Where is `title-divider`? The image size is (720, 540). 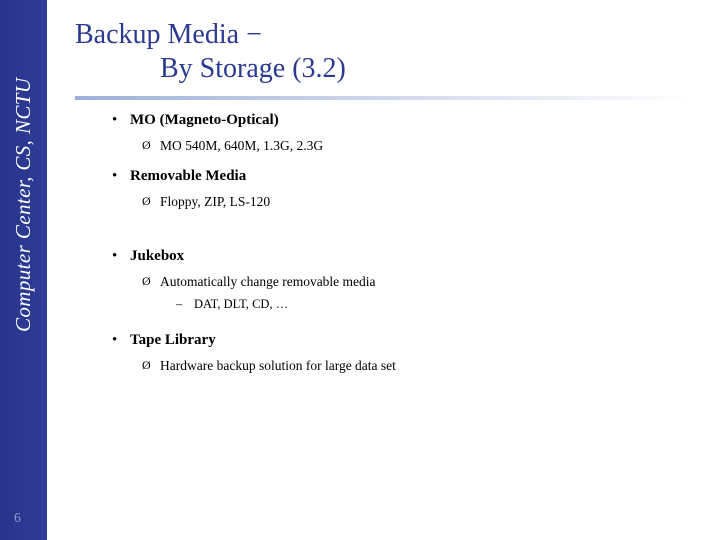 title-divider is located at coordinates (385, 98).